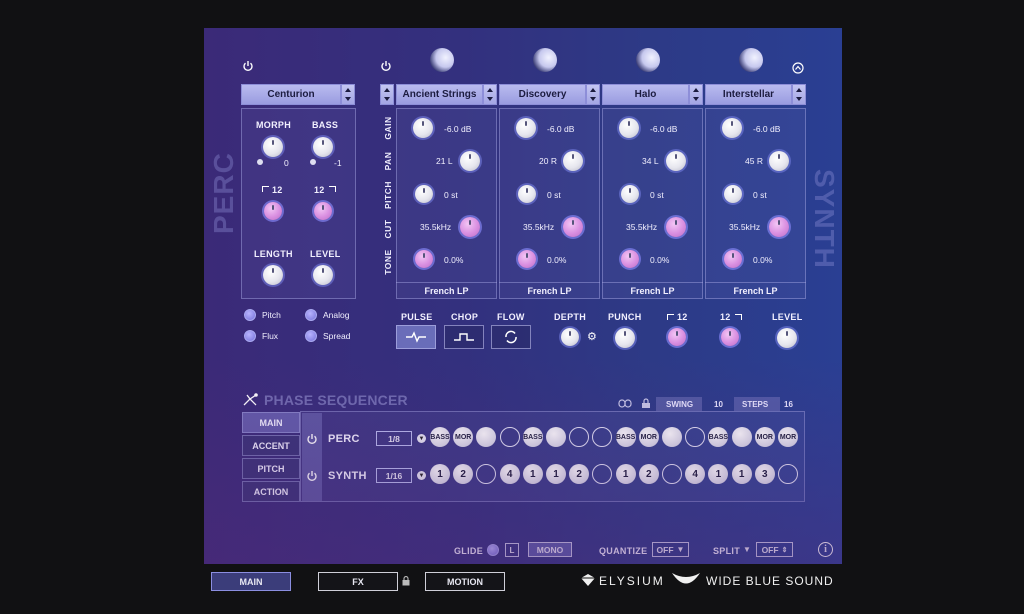 The image size is (1024, 614). I want to click on synth-global-spinner, so click(387, 94).